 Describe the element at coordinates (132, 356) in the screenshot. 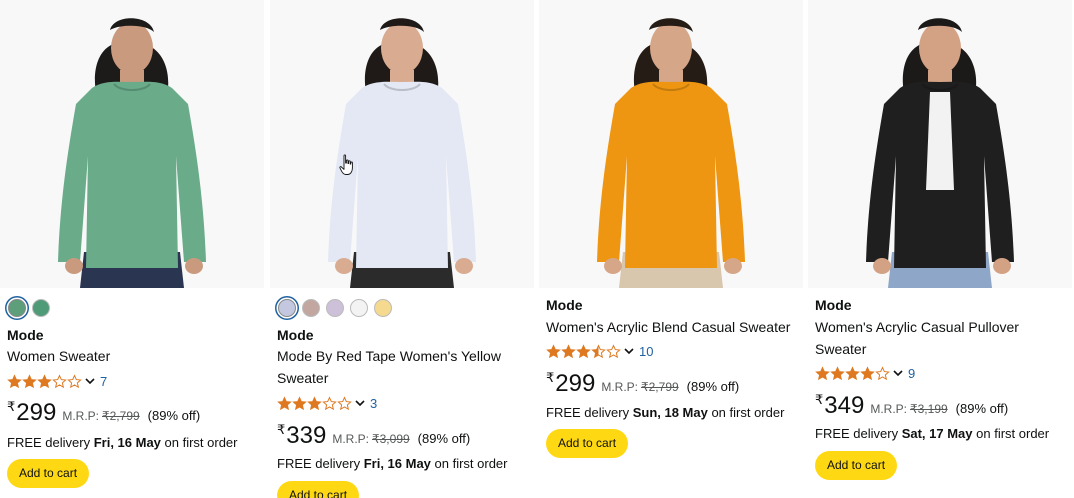

I see `product-title: Women Sweater` at that location.